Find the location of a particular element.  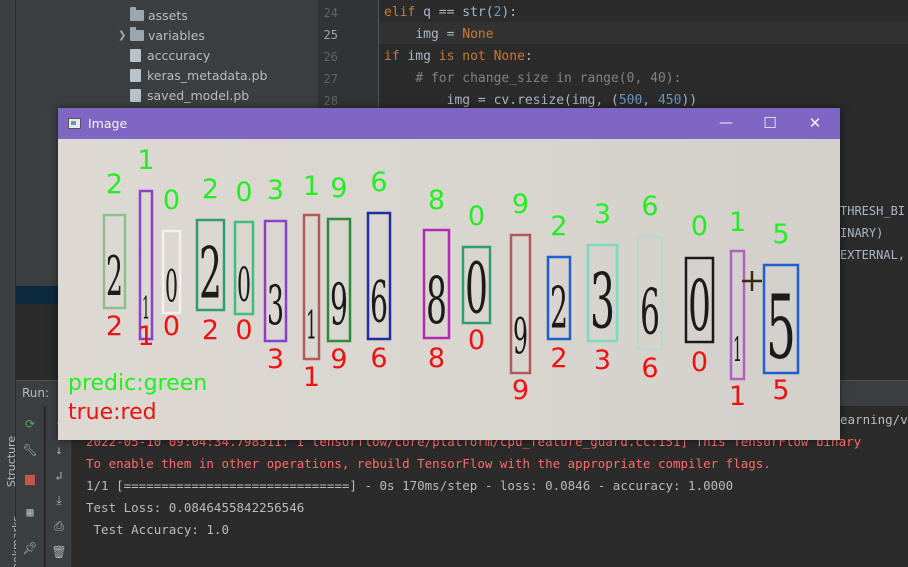

legend-true: true:red is located at coordinates (112, 412).